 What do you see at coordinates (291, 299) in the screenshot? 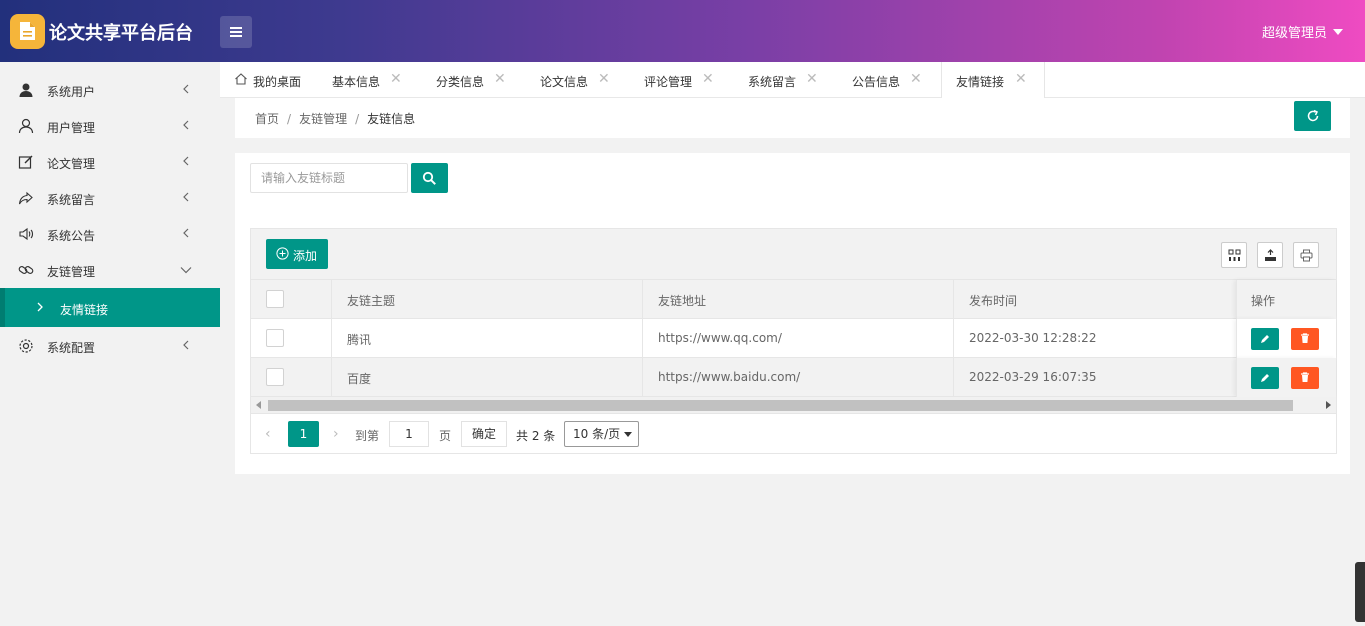
I see `header-select-cell` at bounding box center [291, 299].